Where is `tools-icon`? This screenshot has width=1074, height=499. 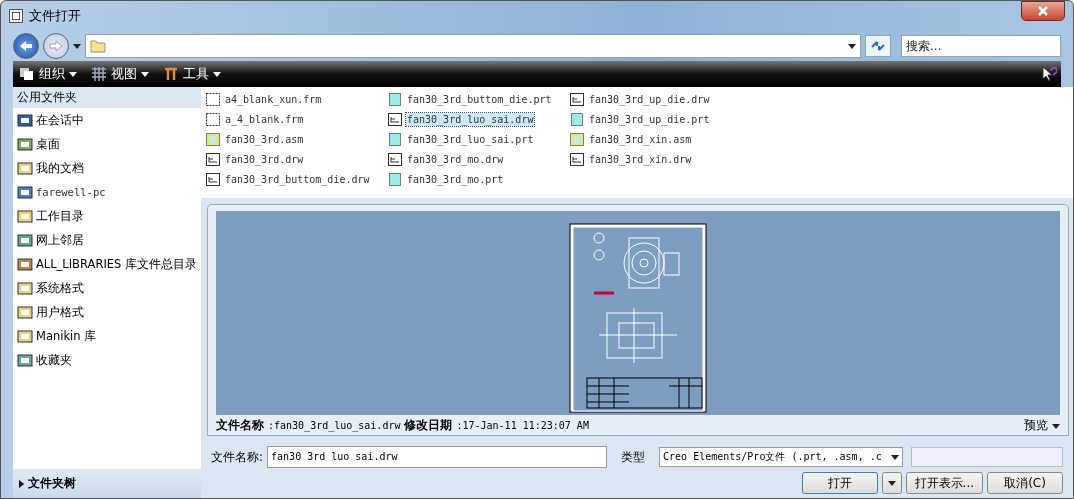 tools-icon is located at coordinates (171, 74).